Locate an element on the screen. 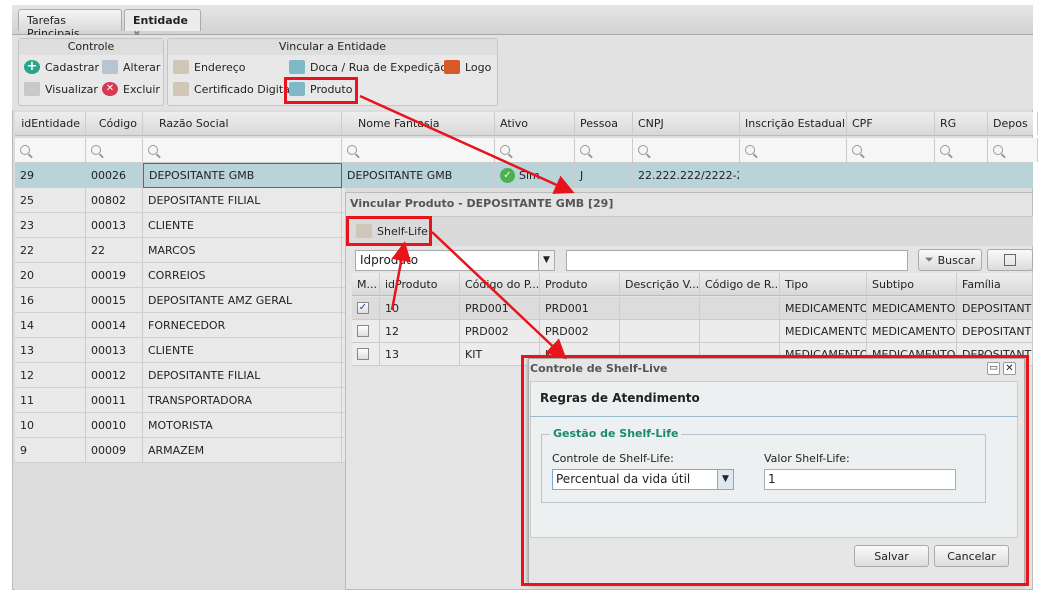 This screenshot has height=603, width=1043. annotation-arrows is located at coordinates (467, 227).